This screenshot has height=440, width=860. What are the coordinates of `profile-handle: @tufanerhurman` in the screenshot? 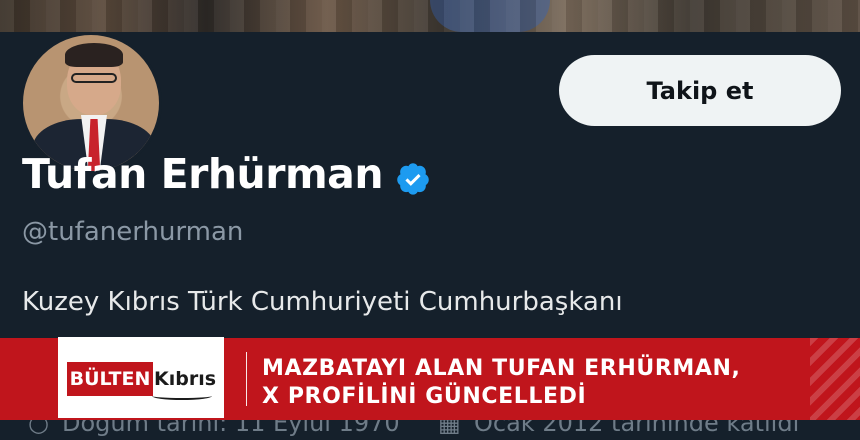 It's located at (132, 232).